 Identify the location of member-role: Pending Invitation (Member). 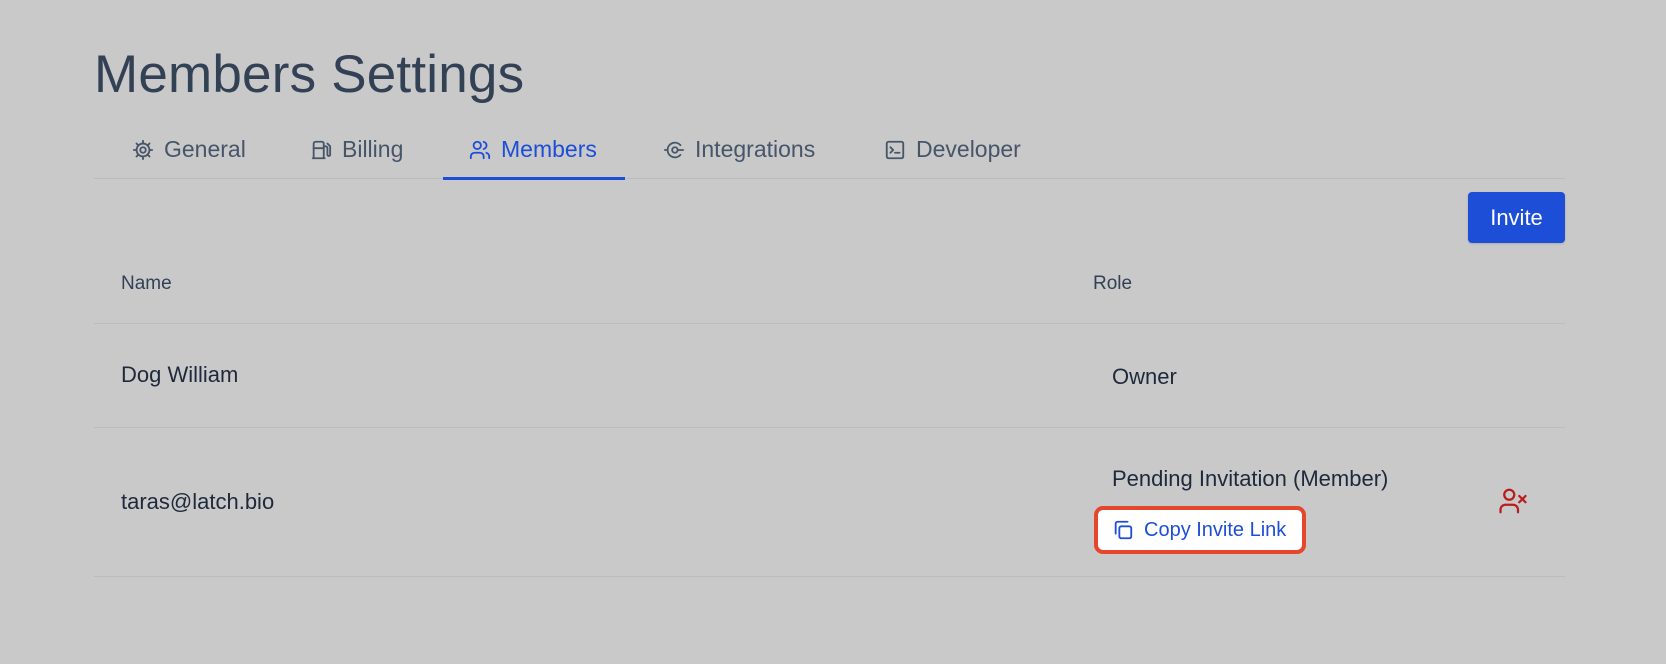
(1250, 478).